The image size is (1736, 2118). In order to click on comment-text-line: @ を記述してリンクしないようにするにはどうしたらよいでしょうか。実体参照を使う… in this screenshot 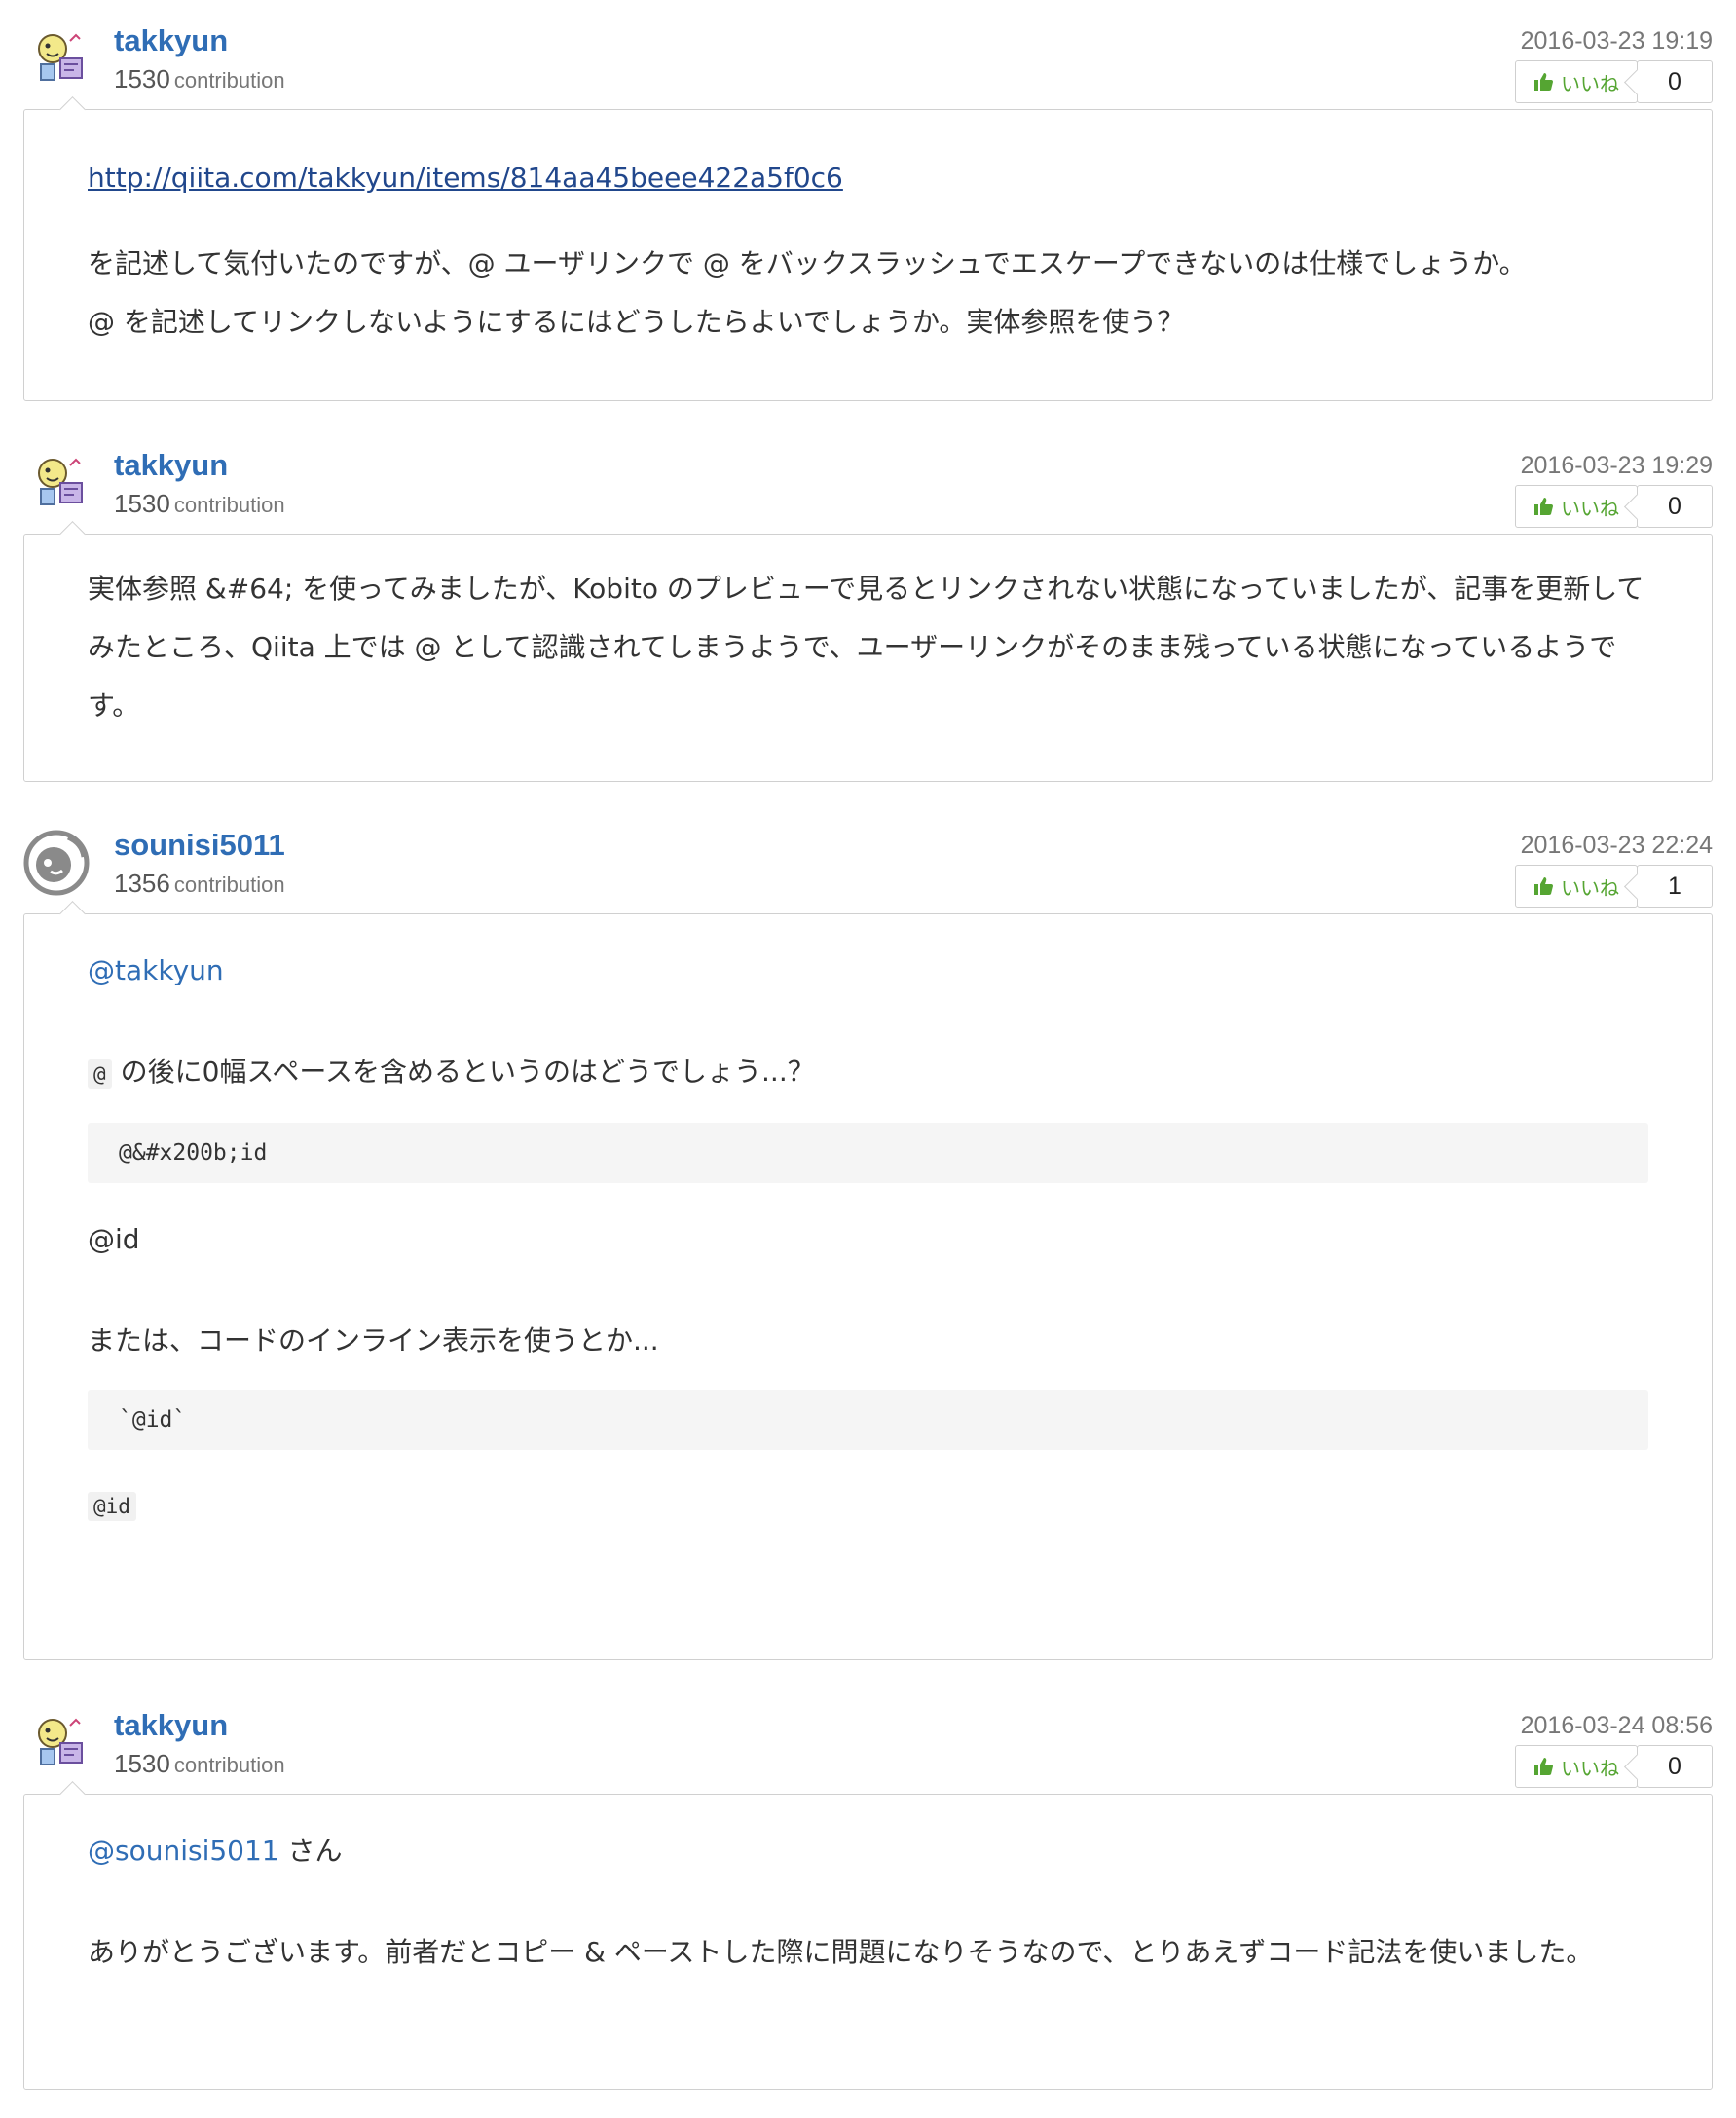, I will do `click(636, 322)`.